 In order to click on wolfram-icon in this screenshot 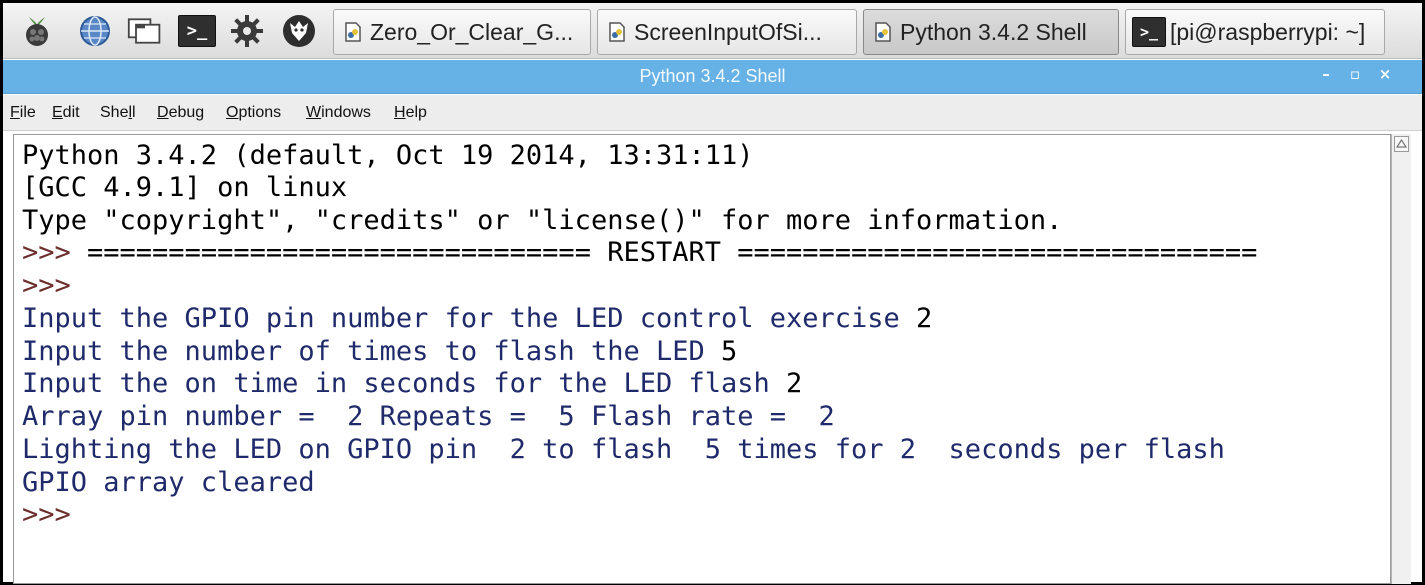, I will do `click(299, 31)`.